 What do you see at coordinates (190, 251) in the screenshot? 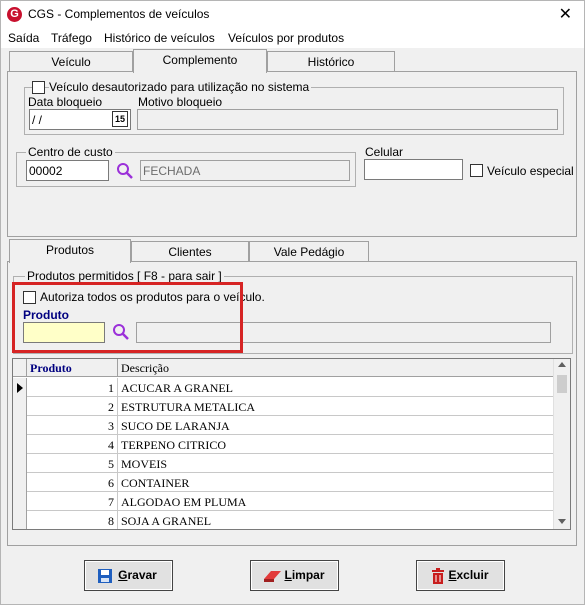
I see `tab-clientes: Clientes` at bounding box center [190, 251].